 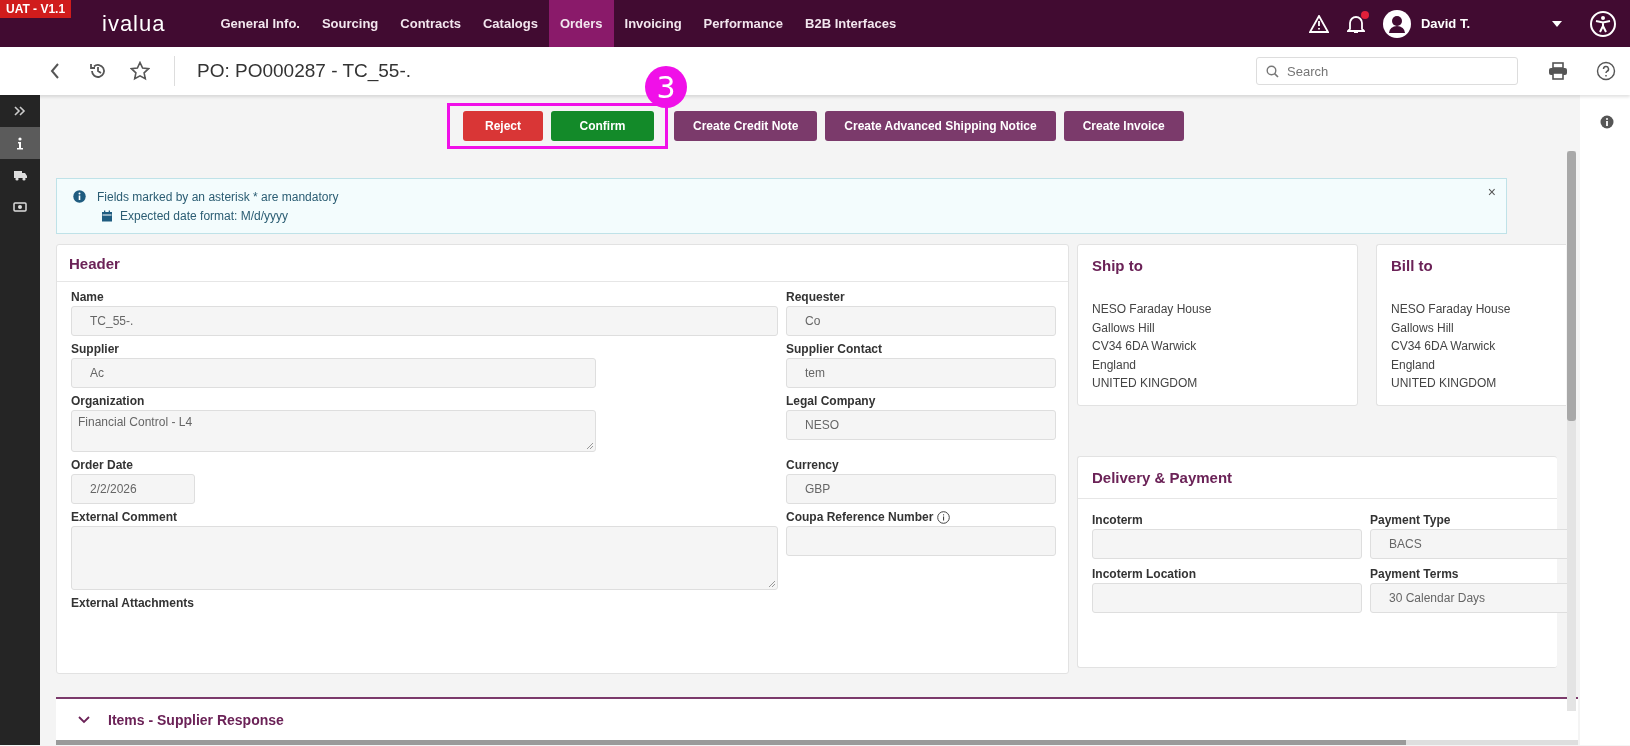 What do you see at coordinates (1396, 23) in the screenshot?
I see `avatar-icon` at bounding box center [1396, 23].